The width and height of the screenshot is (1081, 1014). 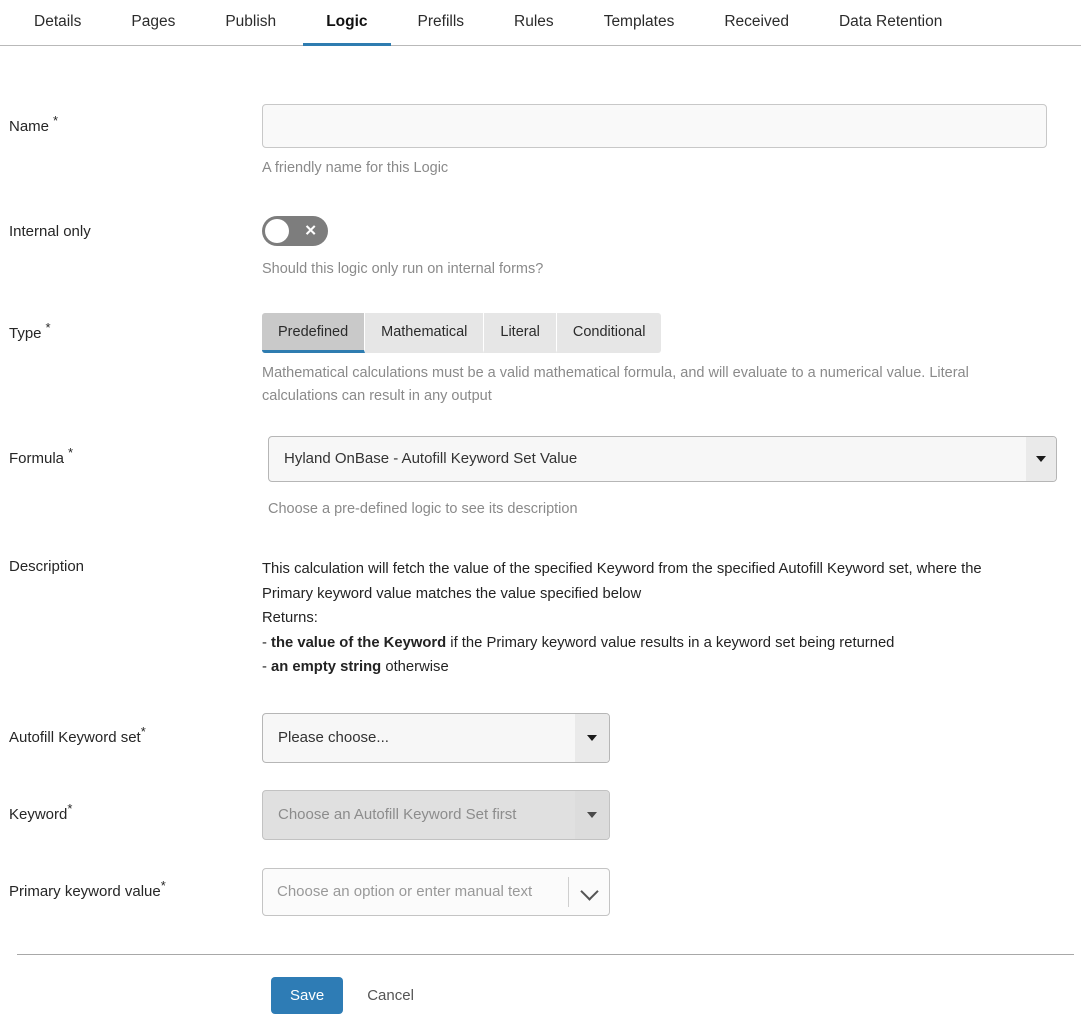 What do you see at coordinates (135, 228) in the screenshot?
I see `internal-only-label-cell: Internal only` at bounding box center [135, 228].